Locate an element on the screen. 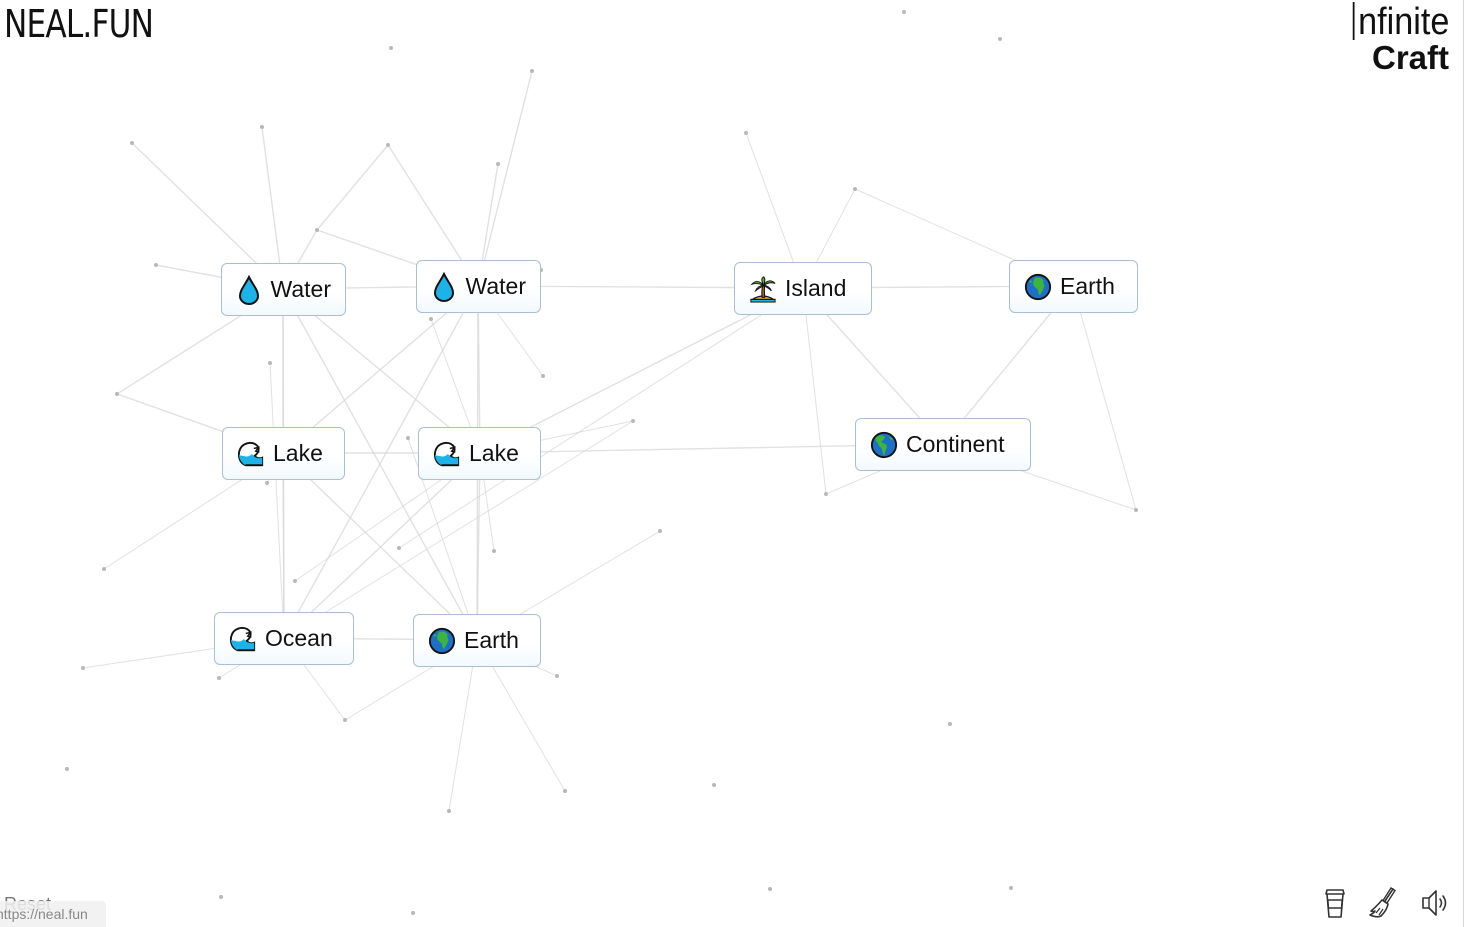 The width and height of the screenshot is (1465, 927). game-title-line1: nfinite is located at coordinates (1400, 22).